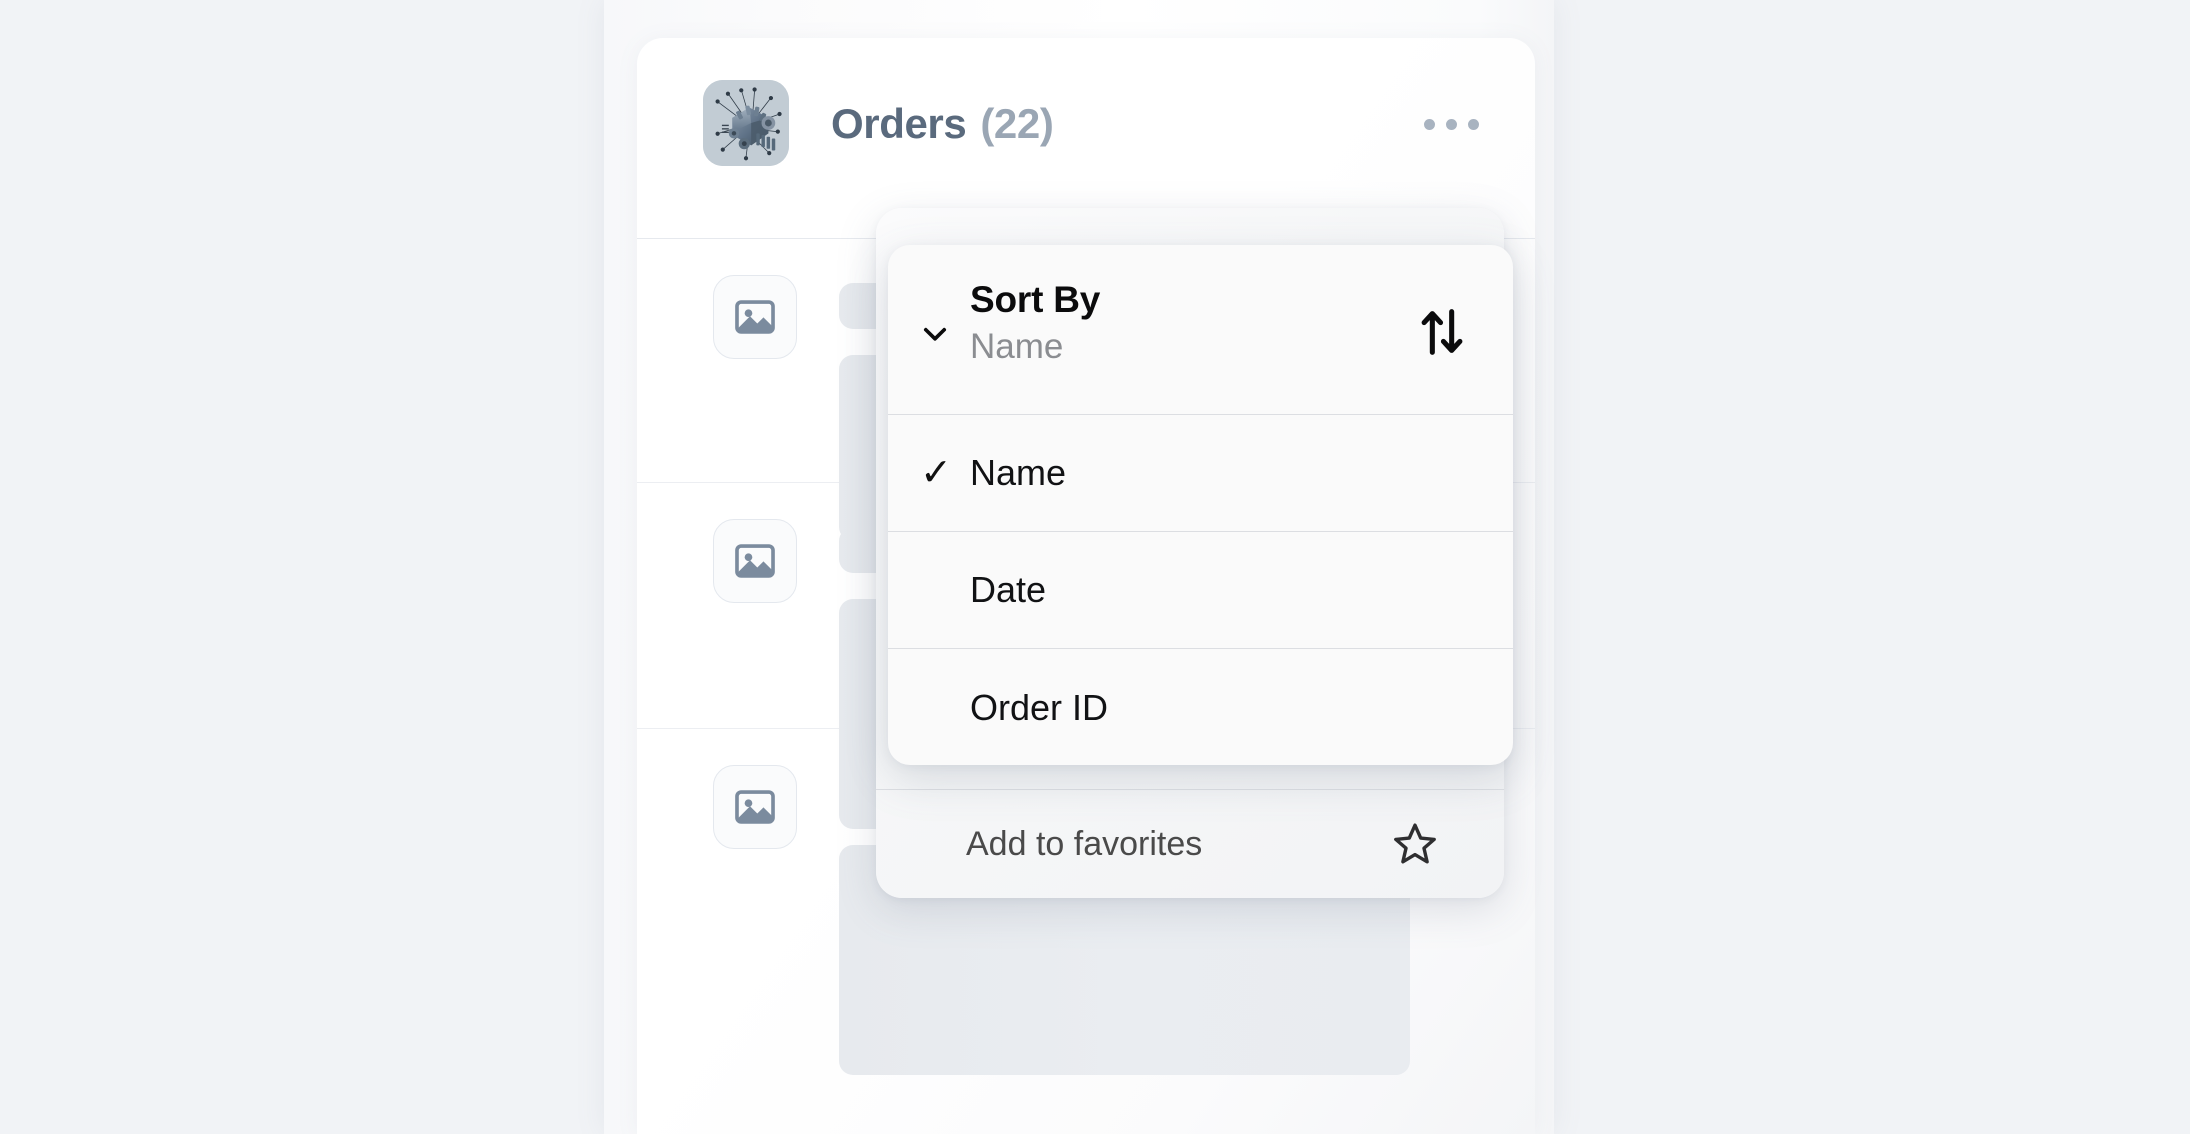  I want to click on sort-by-title: Sort By, so click(1035, 299).